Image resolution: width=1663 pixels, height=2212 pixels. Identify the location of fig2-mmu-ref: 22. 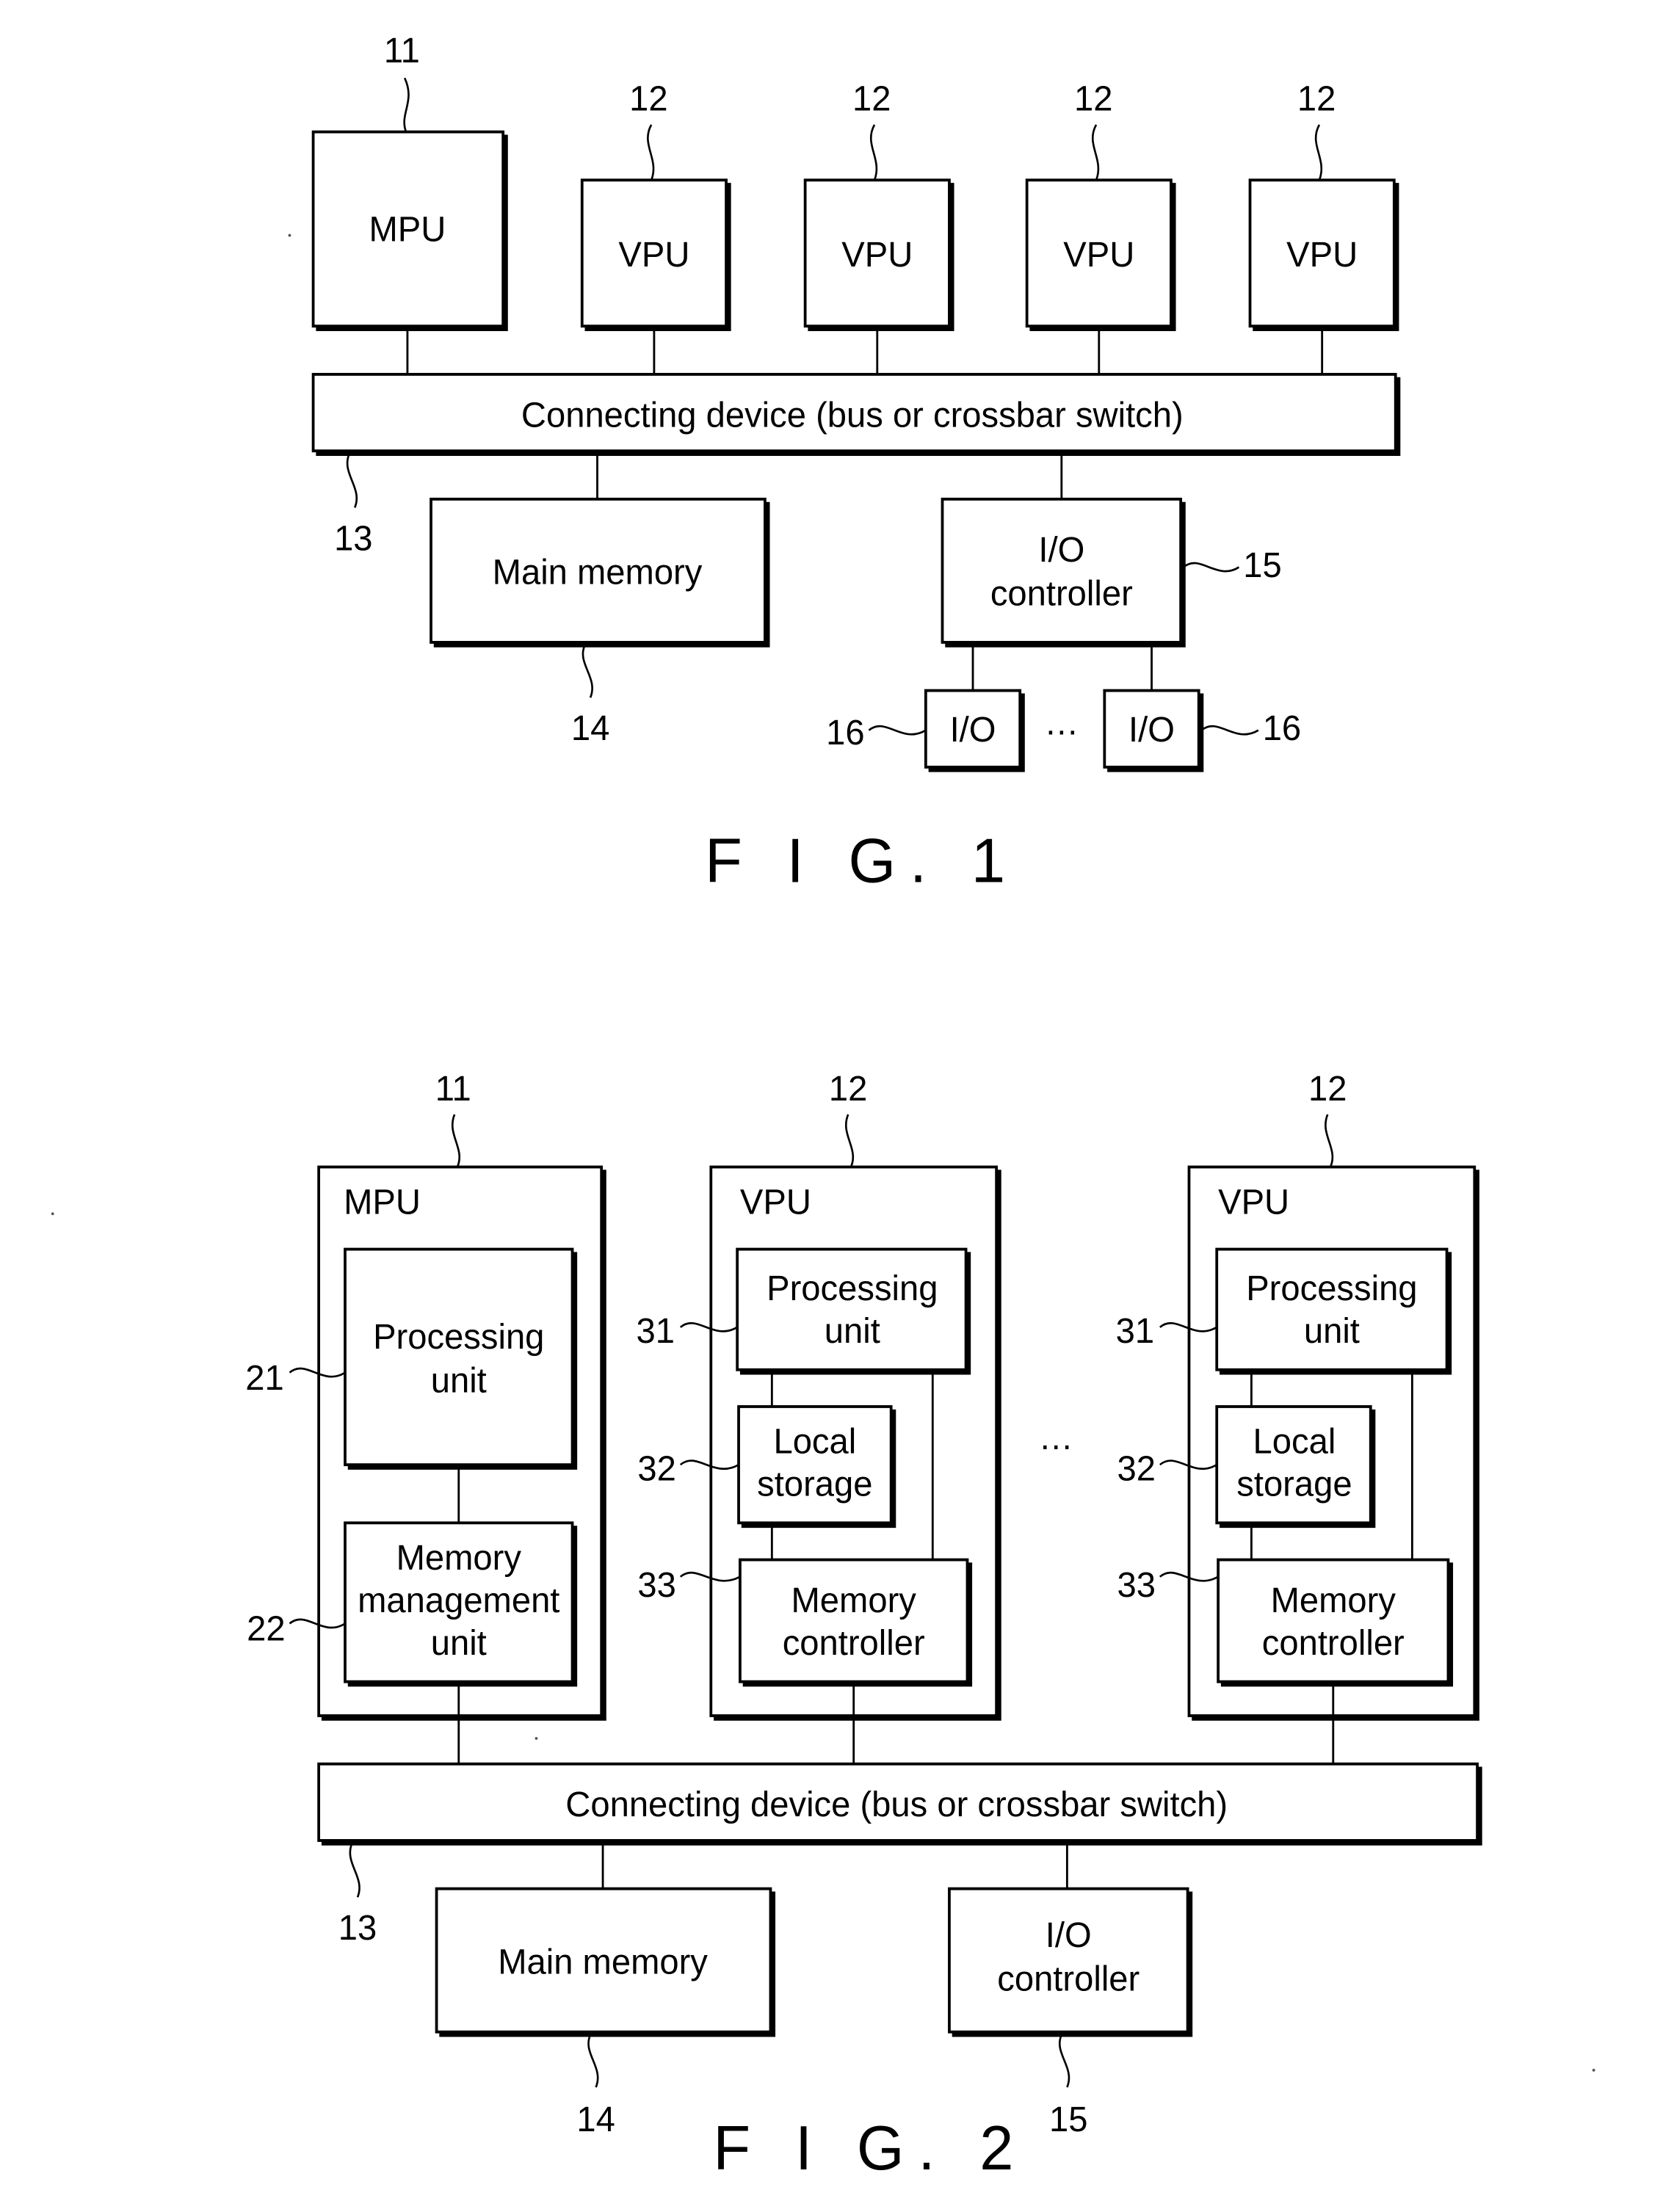
(266, 1629).